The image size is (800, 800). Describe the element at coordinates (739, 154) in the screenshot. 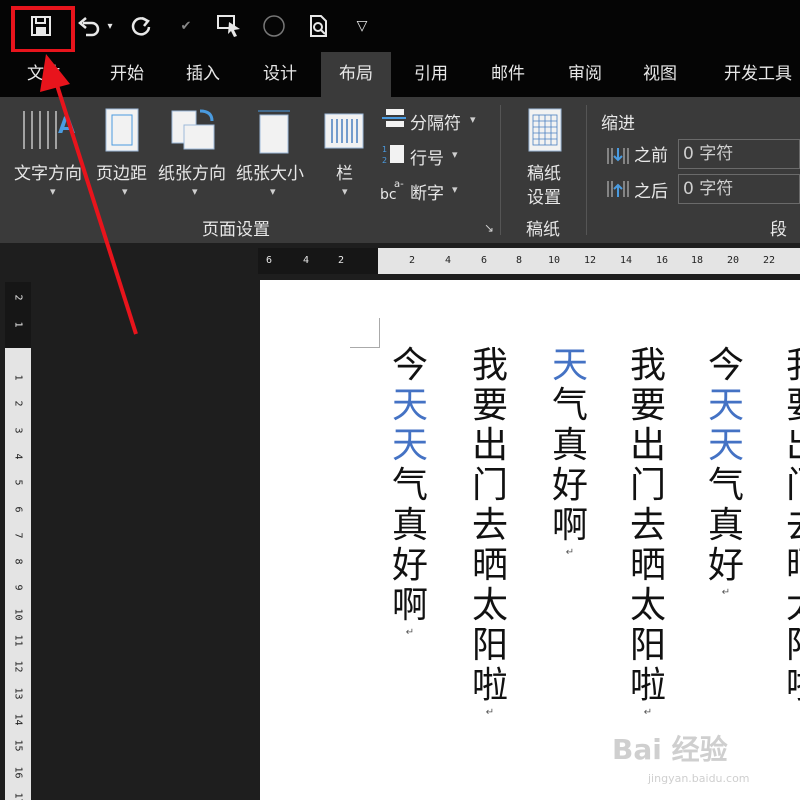

I see `spacing-before-field: 0 字符` at that location.